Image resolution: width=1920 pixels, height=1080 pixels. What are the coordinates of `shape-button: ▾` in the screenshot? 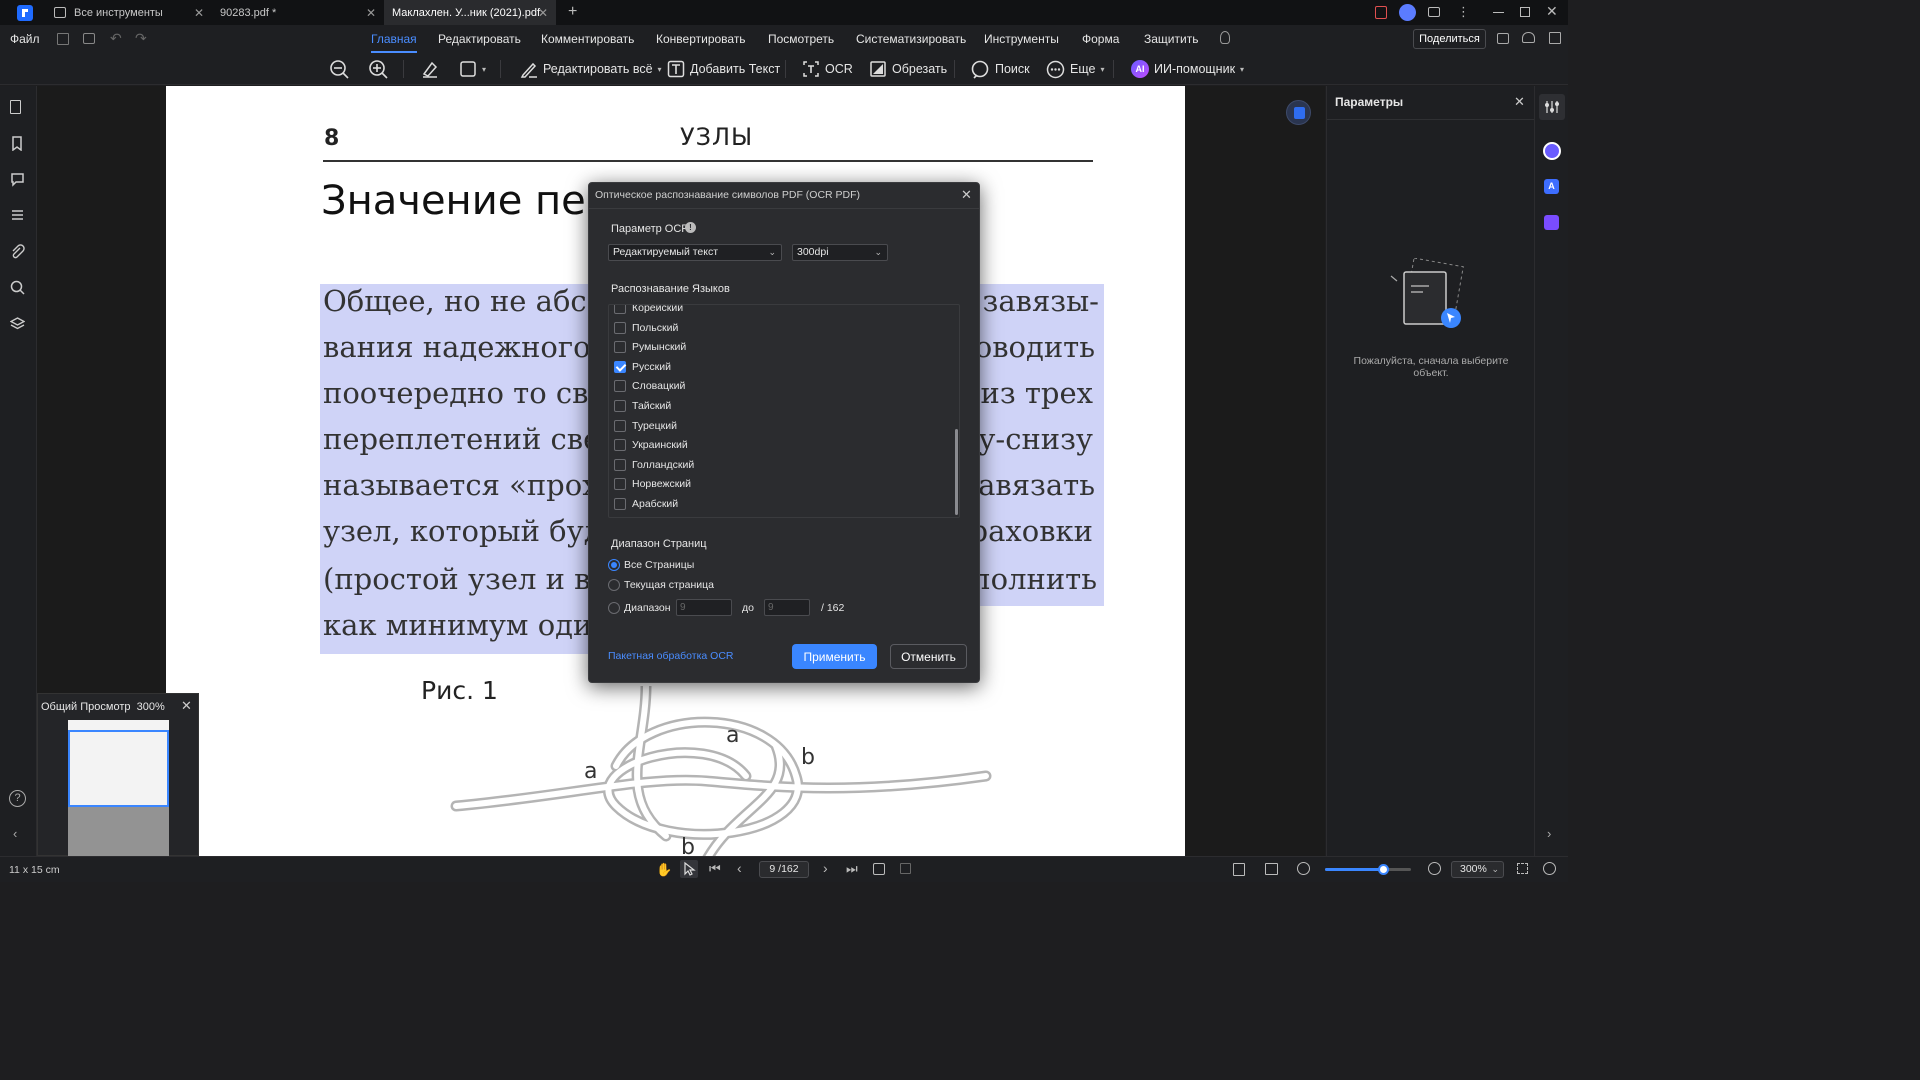 It's located at (472, 69).